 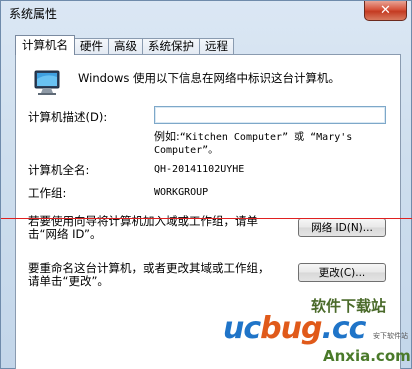 What do you see at coordinates (68, 117) in the screenshot?
I see `description-label: 计算机描述(D):` at bounding box center [68, 117].